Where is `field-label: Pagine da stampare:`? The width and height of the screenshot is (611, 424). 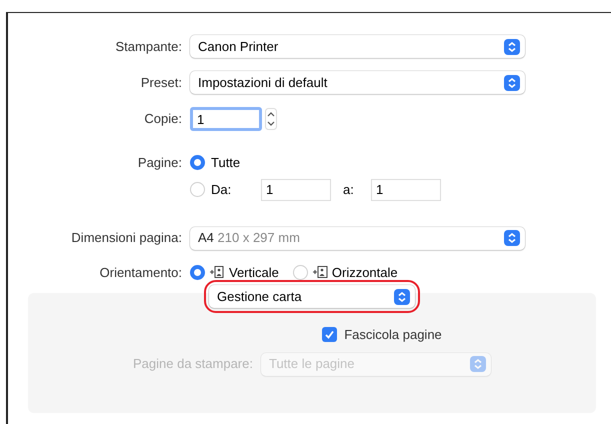 field-label: Pagine da stampare: is located at coordinates (193, 364).